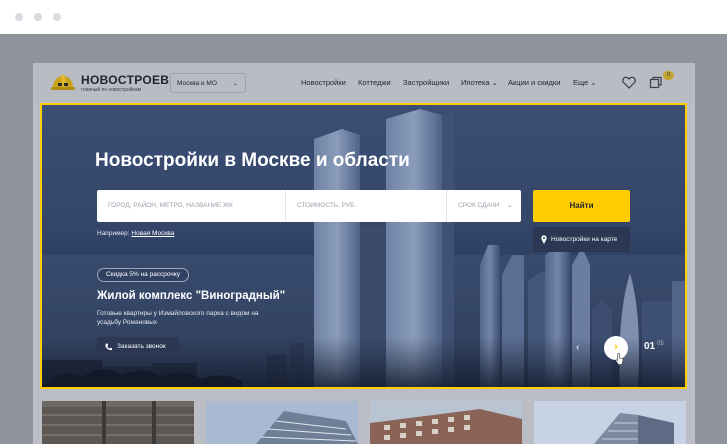 The height and width of the screenshot is (444, 727). What do you see at coordinates (141, 346) in the screenshot?
I see `call-button-label: Заказать звонок` at bounding box center [141, 346].